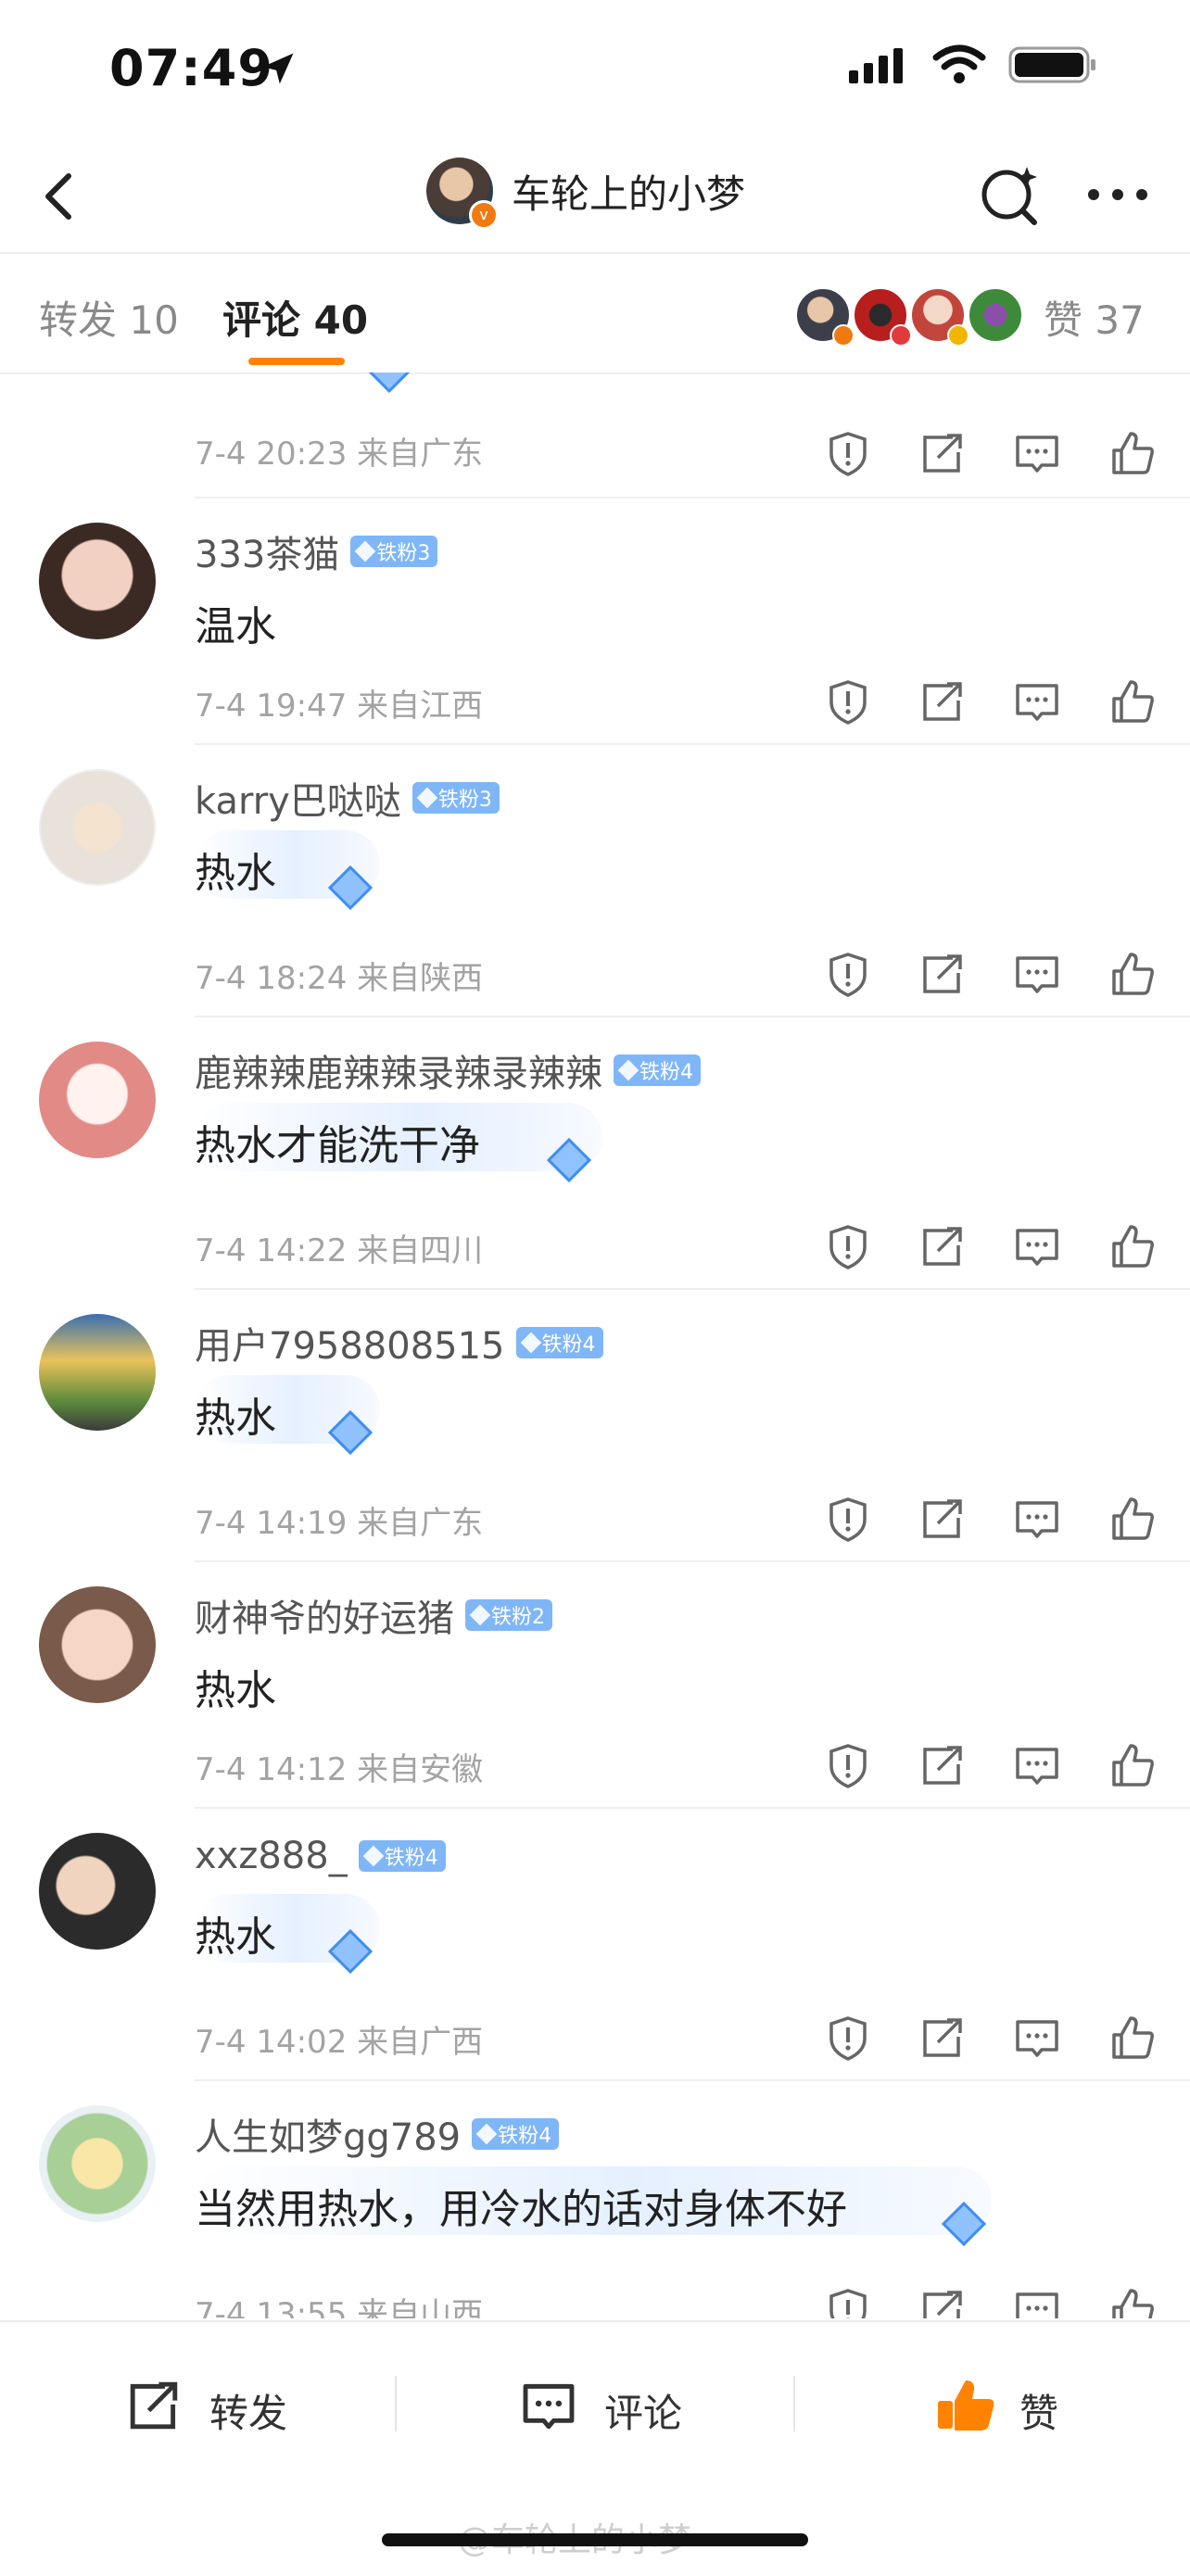 Image resolution: width=1190 pixels, height=2576 pixels. What do you see at coordinates (109, 318) in the screenshot?
I see `tab-repost: 转发 10` at bounding box center [109, 318].